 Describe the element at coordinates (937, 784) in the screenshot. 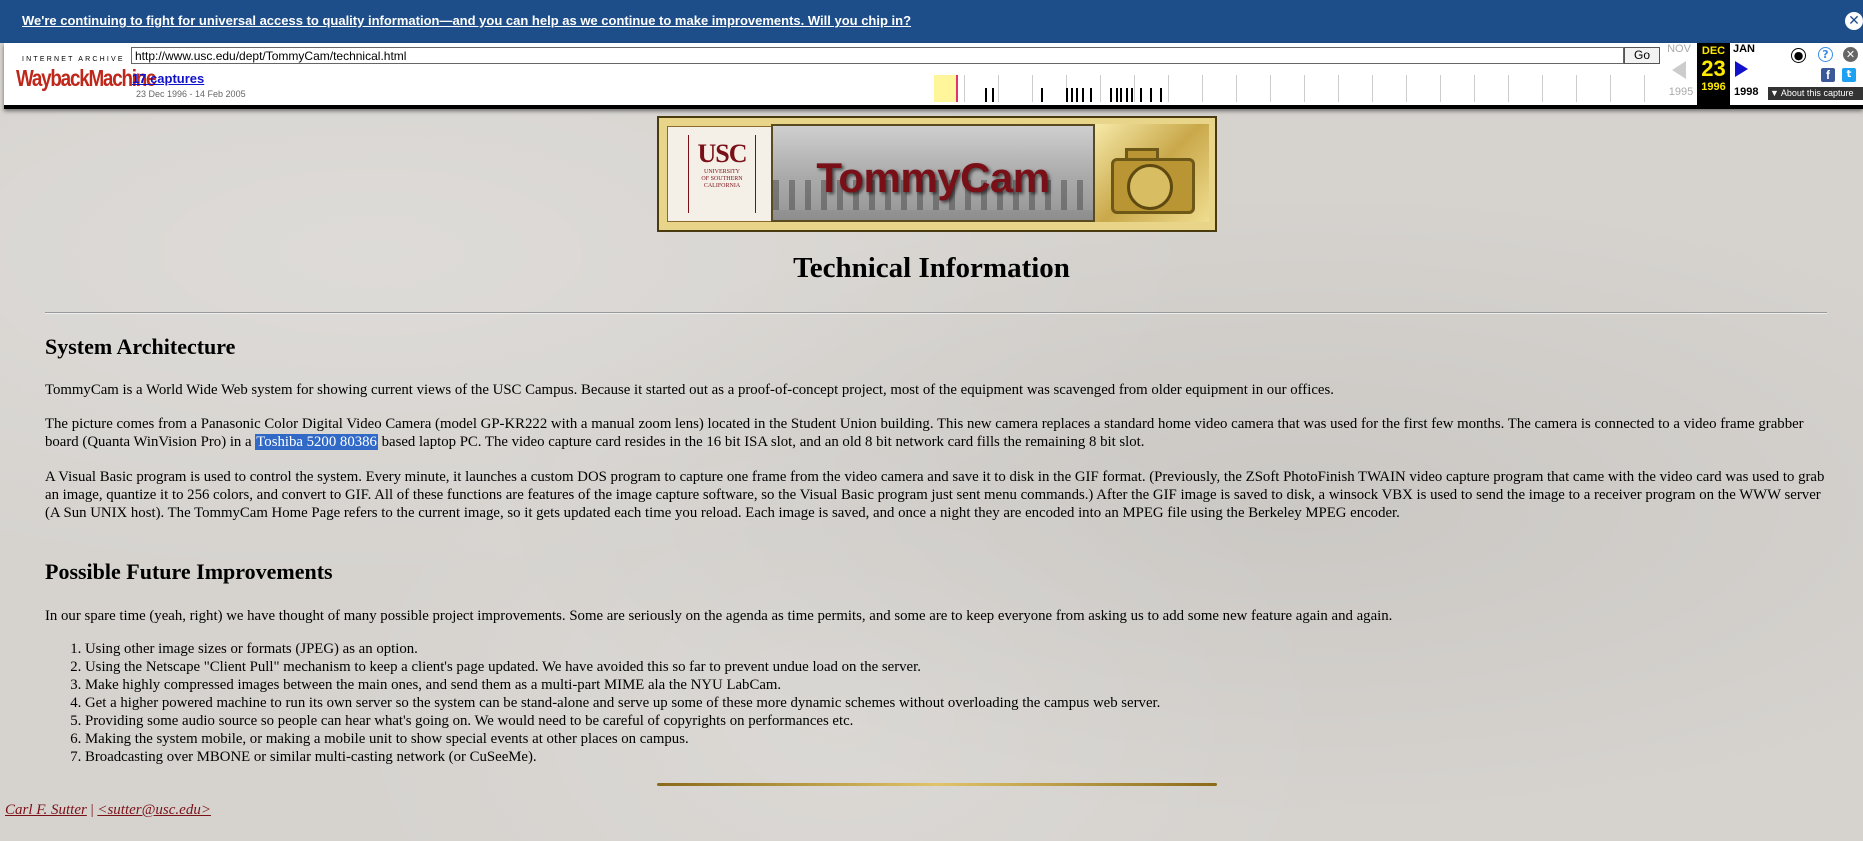

I see `gold-divider` at that location.